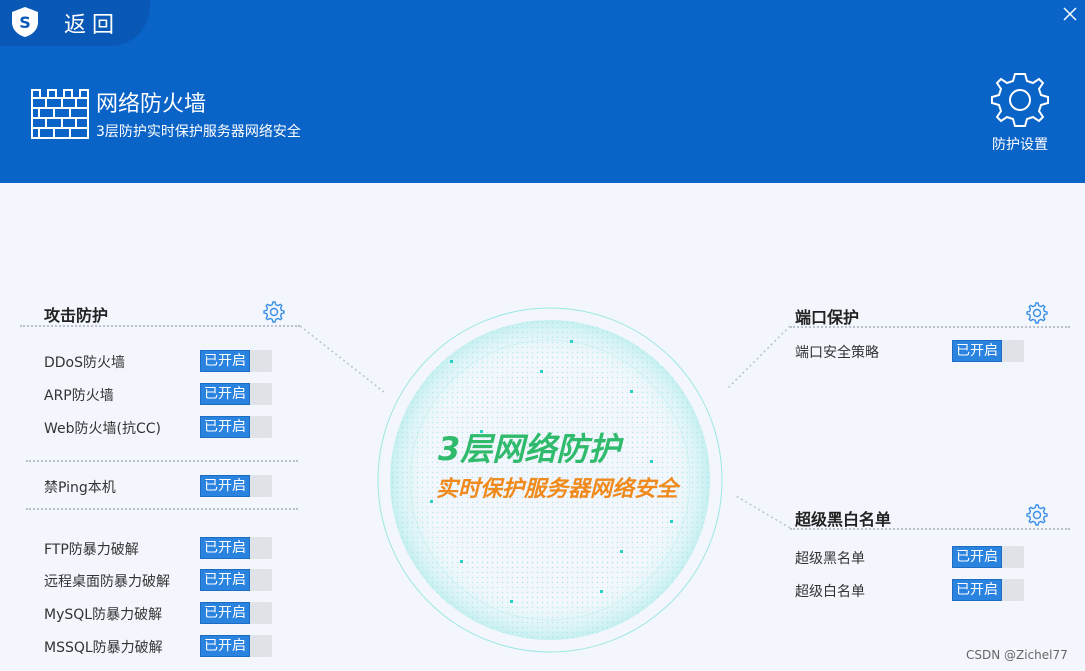 The width and height of the screenshot is (1085, 671). I want to click on ban-ping-toggle: 已开启, so click(236, 486).